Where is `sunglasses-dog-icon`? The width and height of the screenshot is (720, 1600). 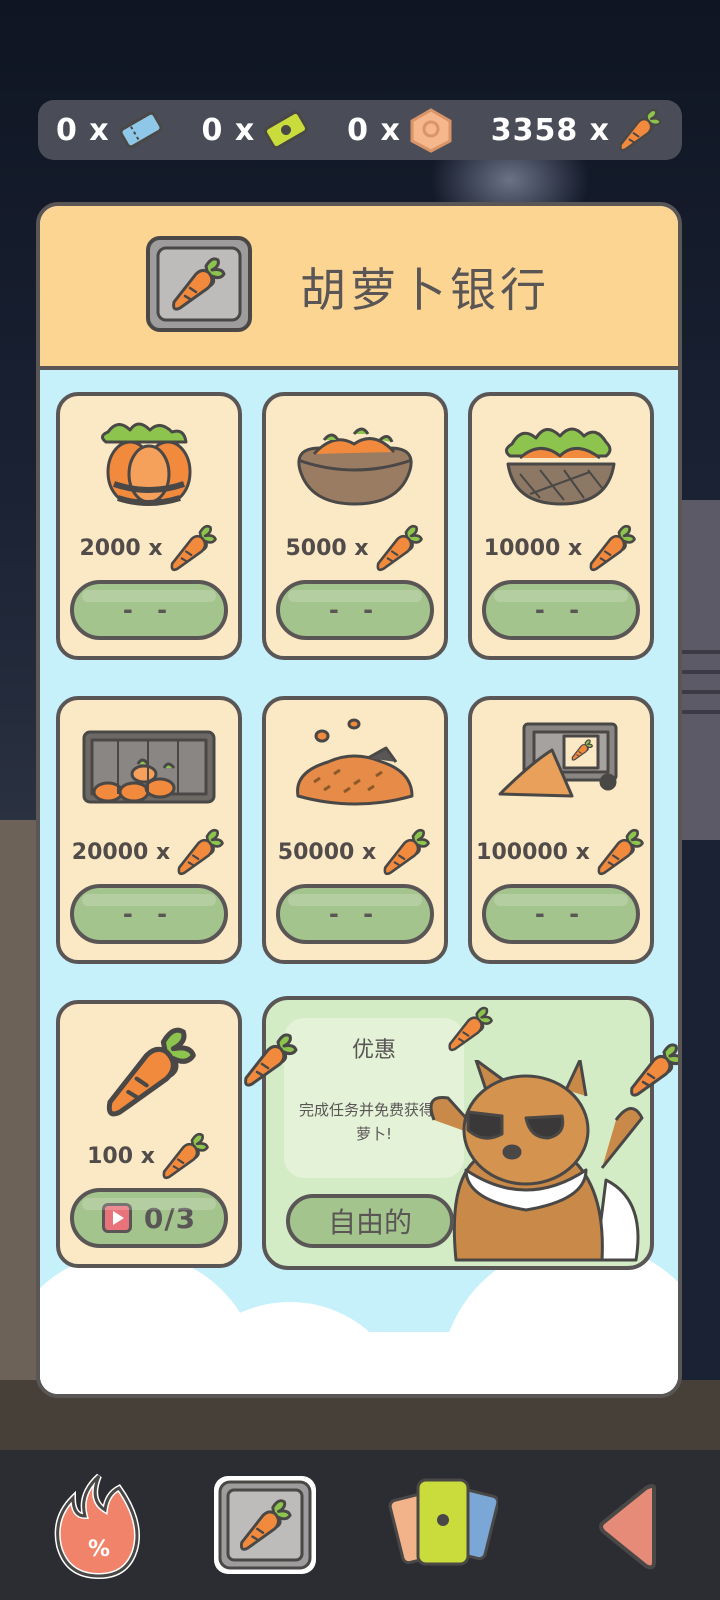
sunglasses-dog-icon is located at coordinates (536, 1161).